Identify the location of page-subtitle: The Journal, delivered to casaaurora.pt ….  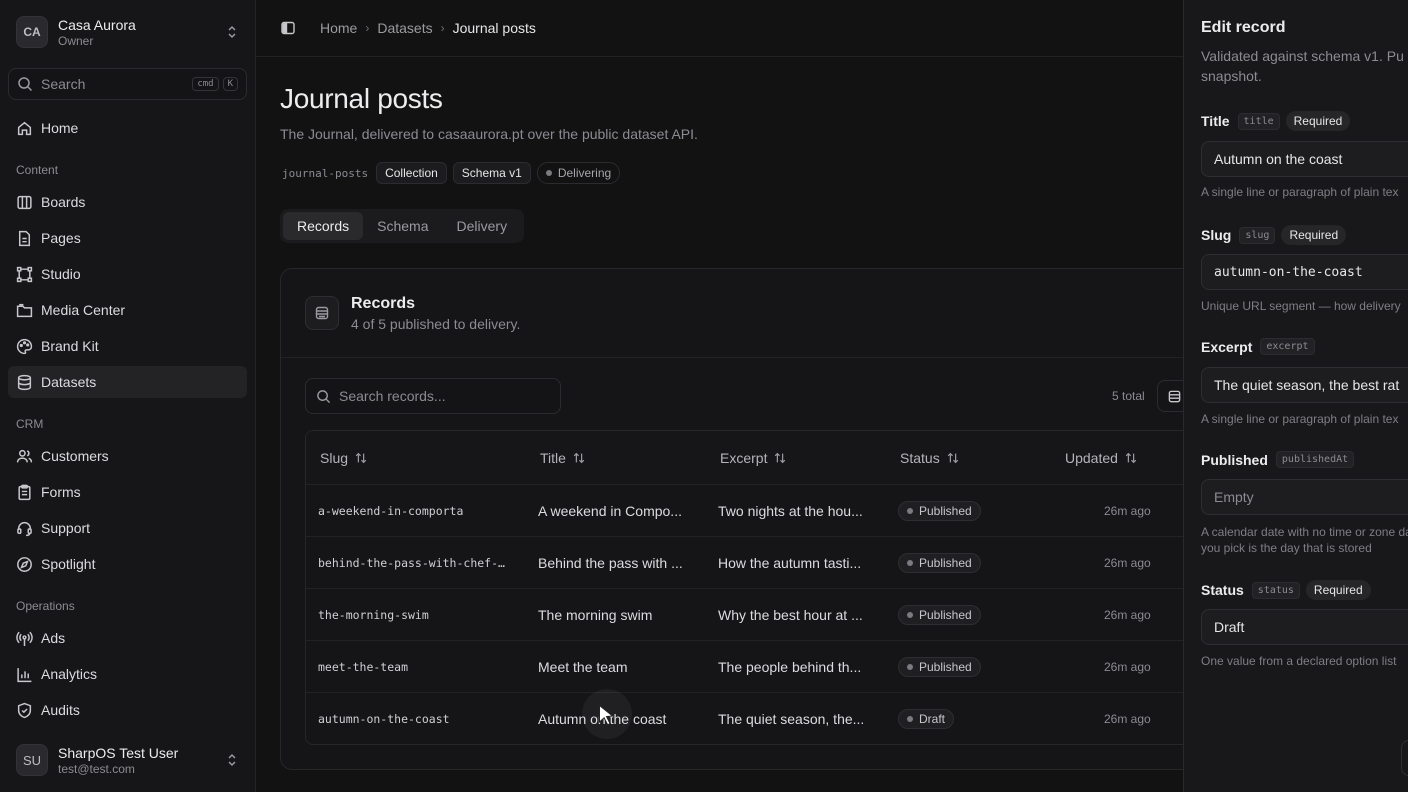
(489, 134).